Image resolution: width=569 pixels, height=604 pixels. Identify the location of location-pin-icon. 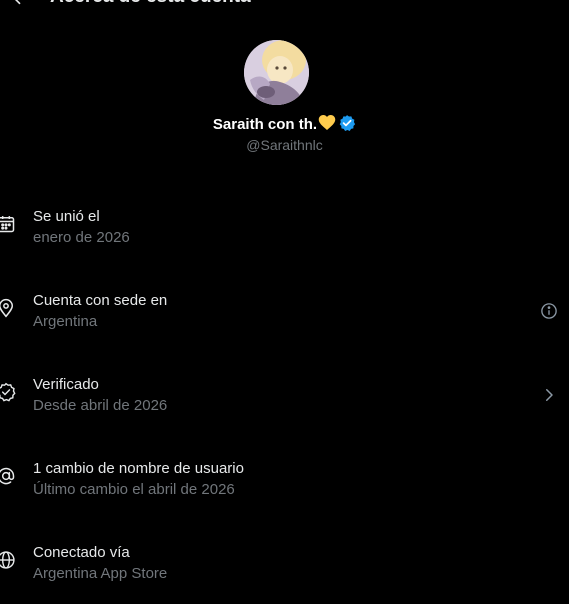
(7, 308).